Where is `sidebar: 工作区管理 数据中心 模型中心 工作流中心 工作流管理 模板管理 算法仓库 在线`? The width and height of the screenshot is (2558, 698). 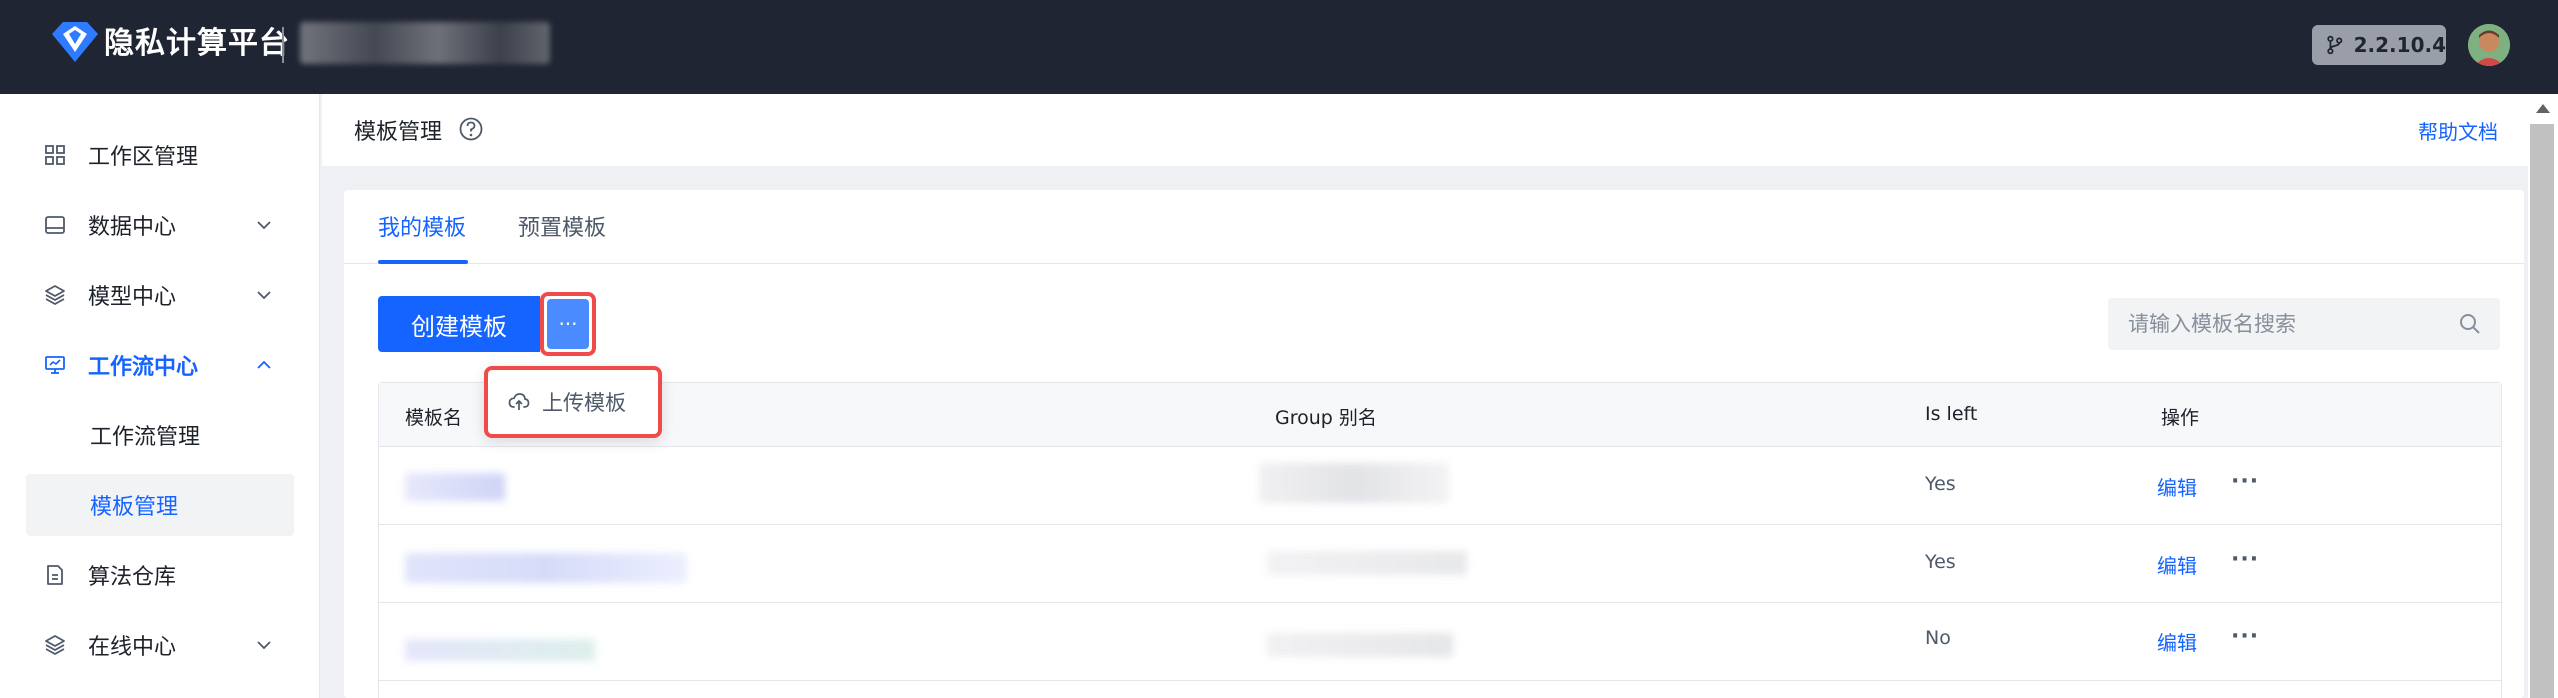
sidebar: 工作区管理 数据中心 模型中心 工作流中心 工作流管理 模板管理 算法仓库 在线 is located at coordinates (160, 396).